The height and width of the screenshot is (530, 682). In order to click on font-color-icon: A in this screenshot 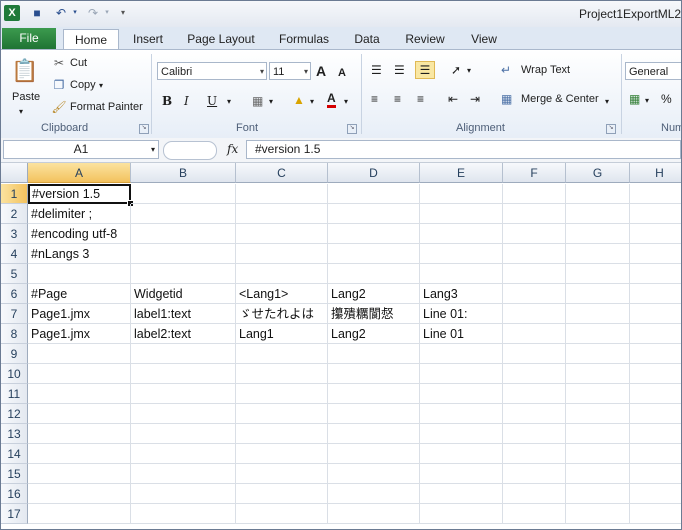, I will do `click(331, 99)`.